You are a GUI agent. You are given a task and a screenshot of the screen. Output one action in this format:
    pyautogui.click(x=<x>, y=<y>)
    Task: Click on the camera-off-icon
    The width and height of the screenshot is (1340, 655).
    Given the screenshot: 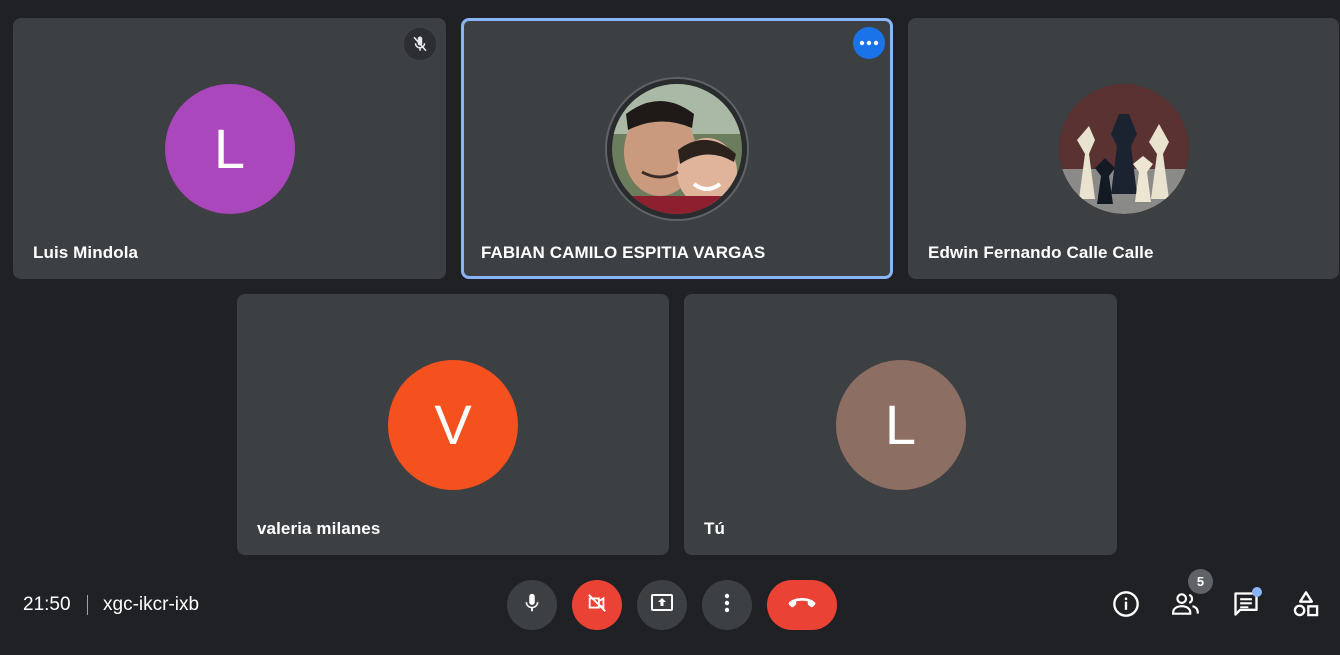 What is the action you would take?
    pyautogui.click(x=597, y=605)
    